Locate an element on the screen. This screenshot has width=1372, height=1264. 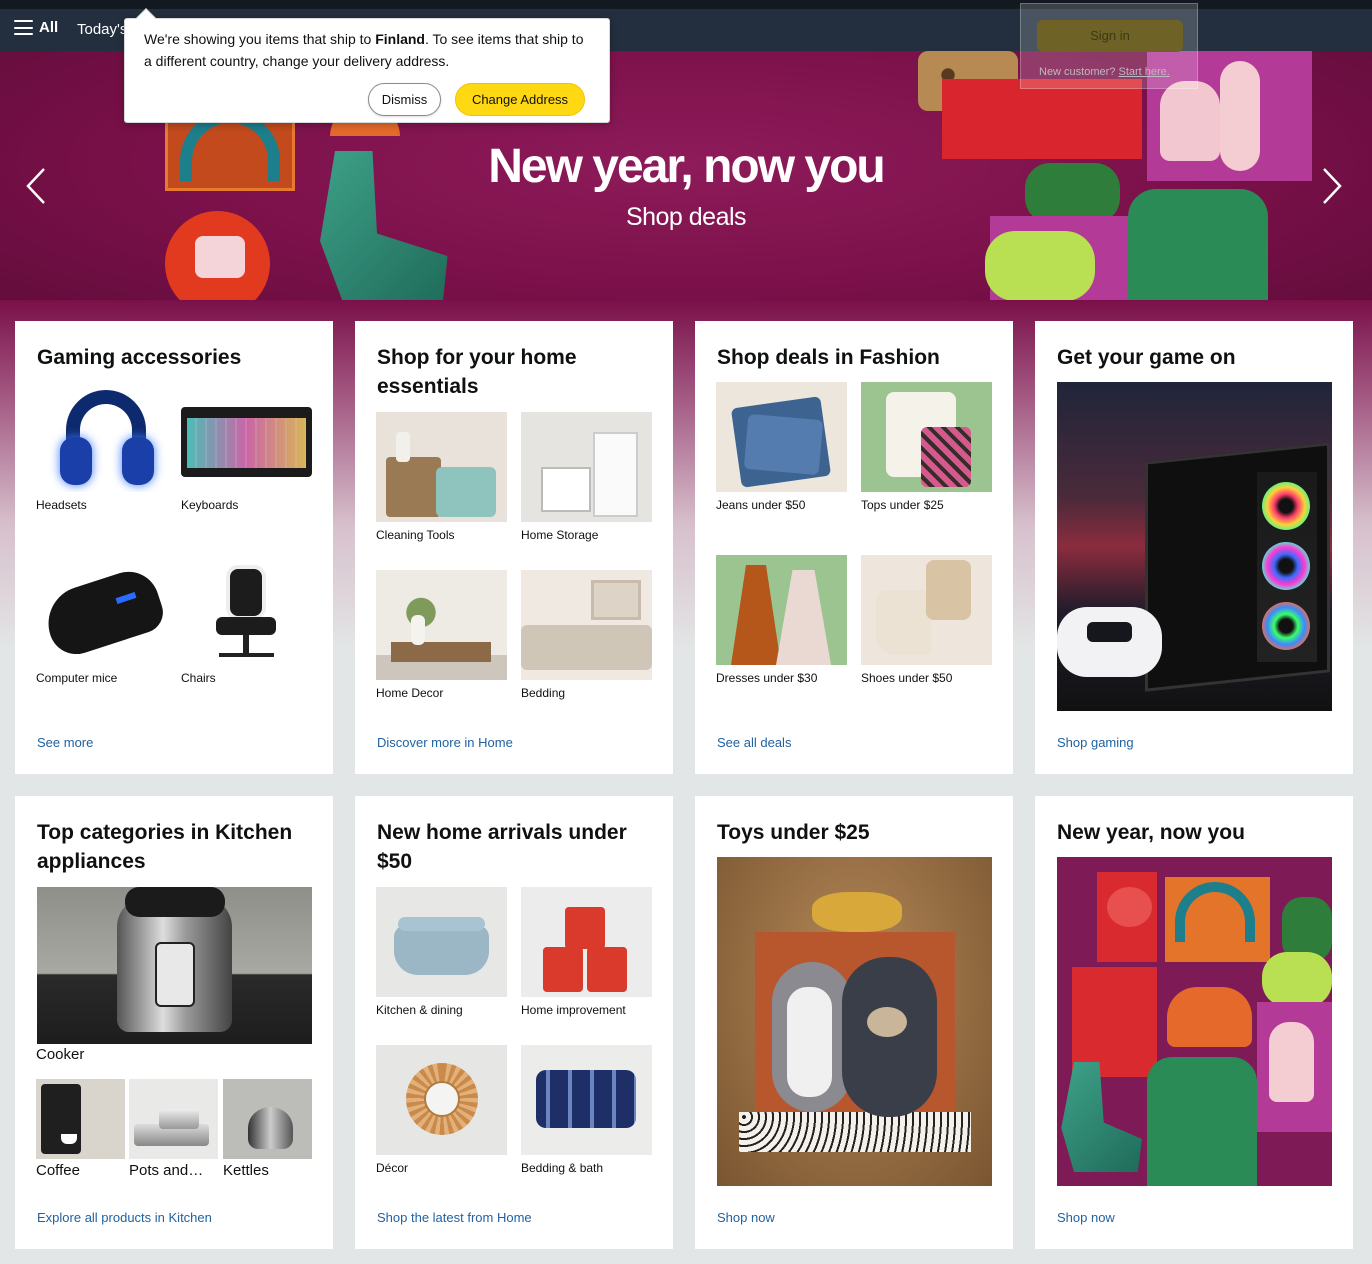
chevron-left-icon is located at coordinates (35, 186).